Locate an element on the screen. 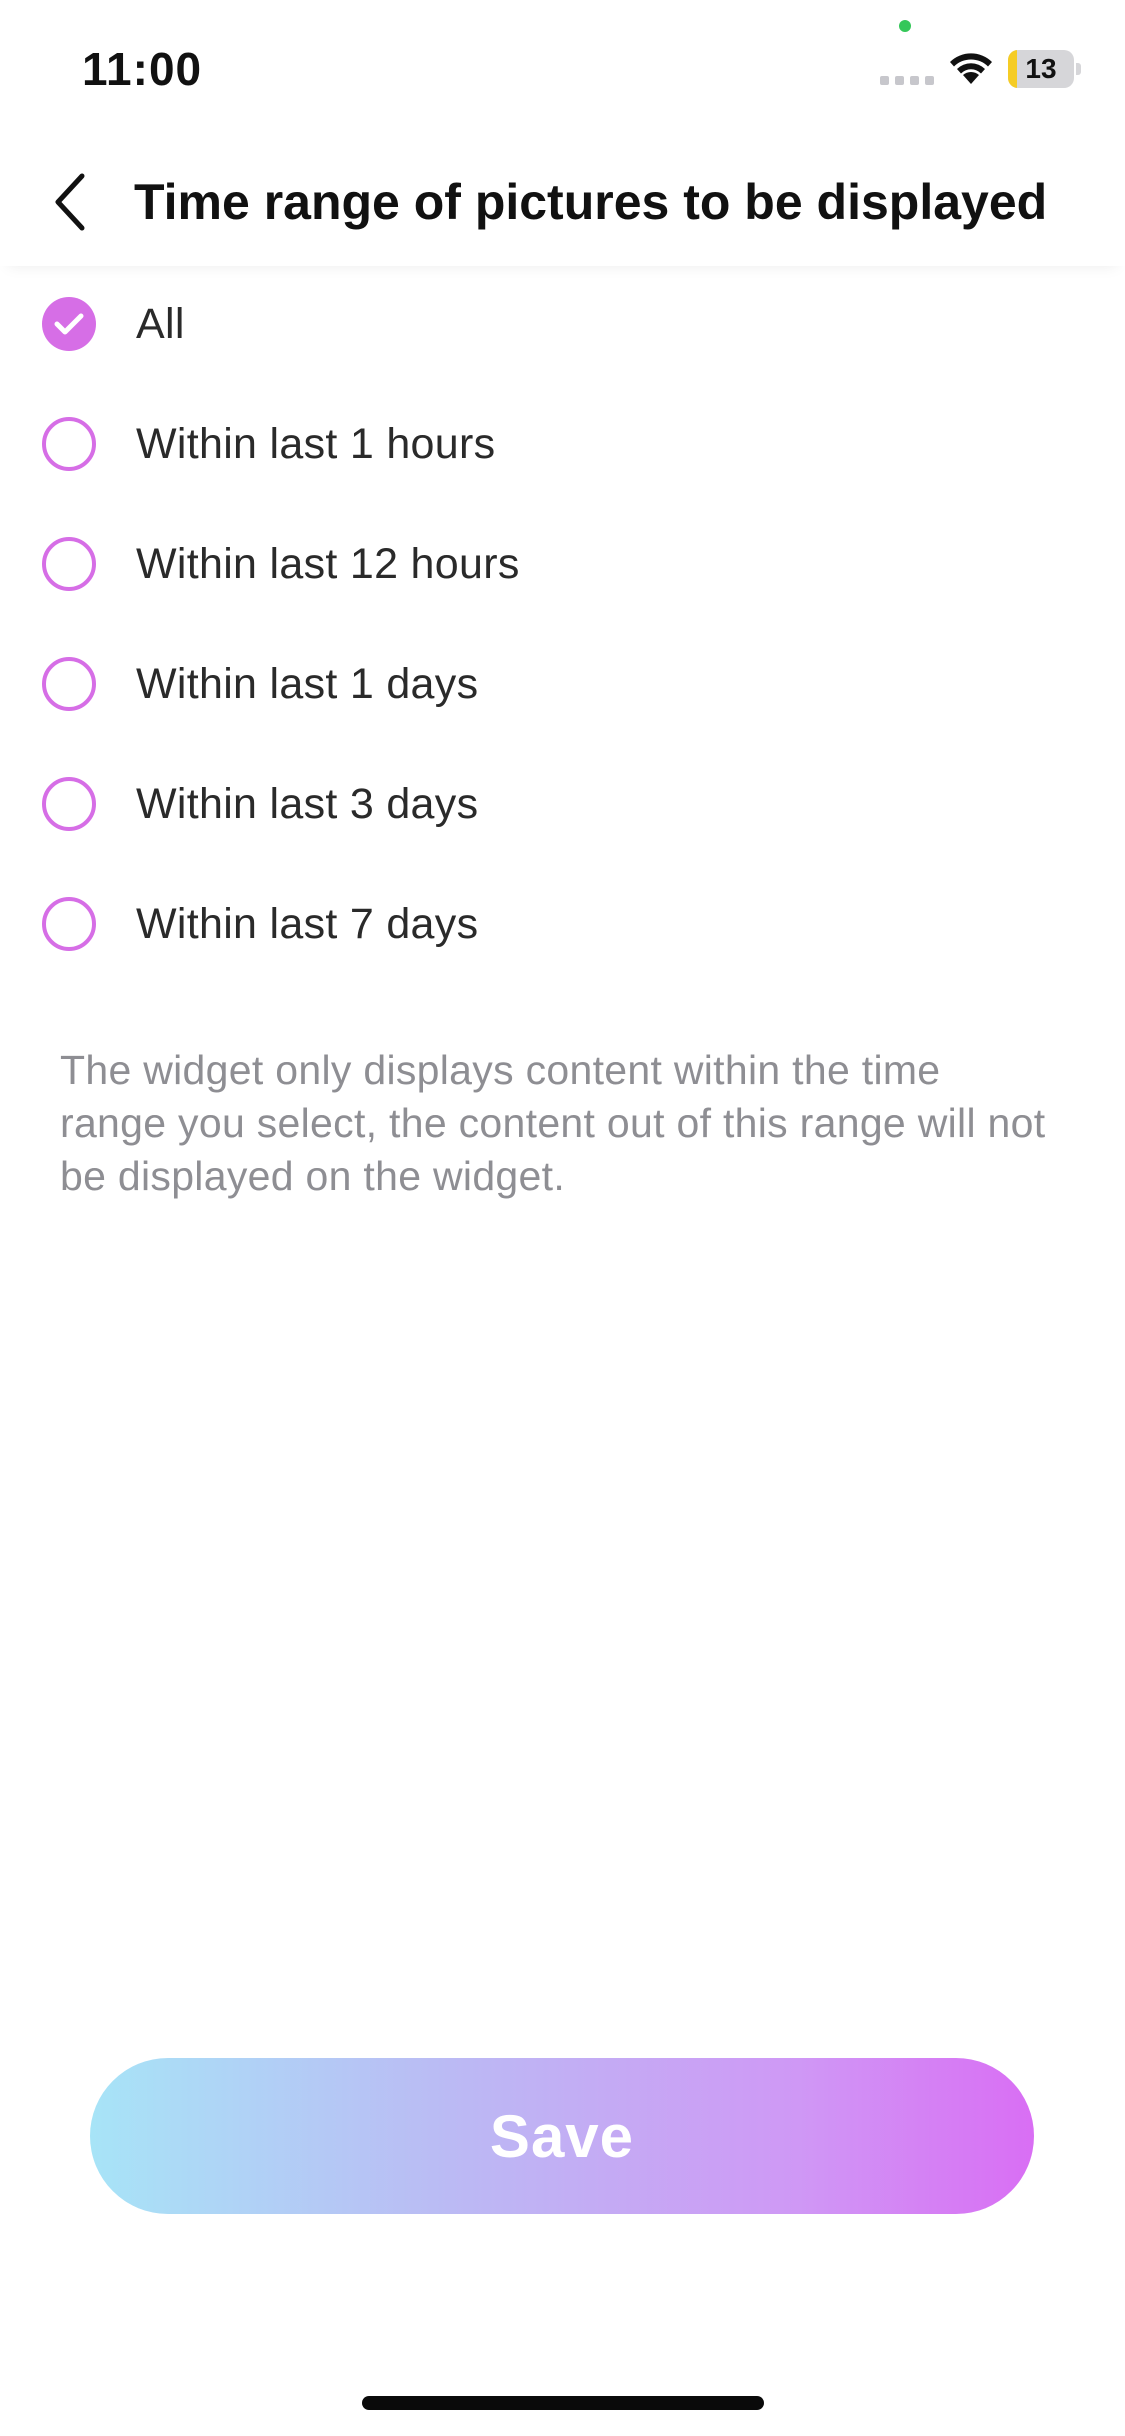 This screenshot has height=2436, width=1125. option-label: Within last 7 days is located at coordinates (307, 923).